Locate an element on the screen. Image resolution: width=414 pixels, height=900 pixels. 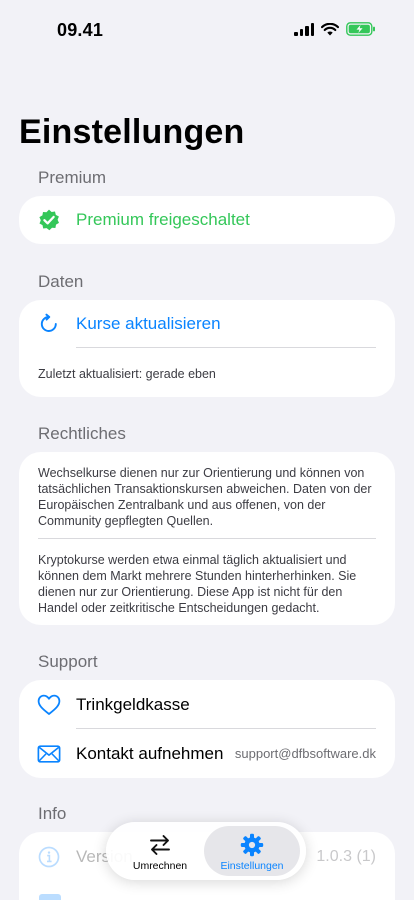
arrows-exchange-icon is located at coordinates (160, 847).